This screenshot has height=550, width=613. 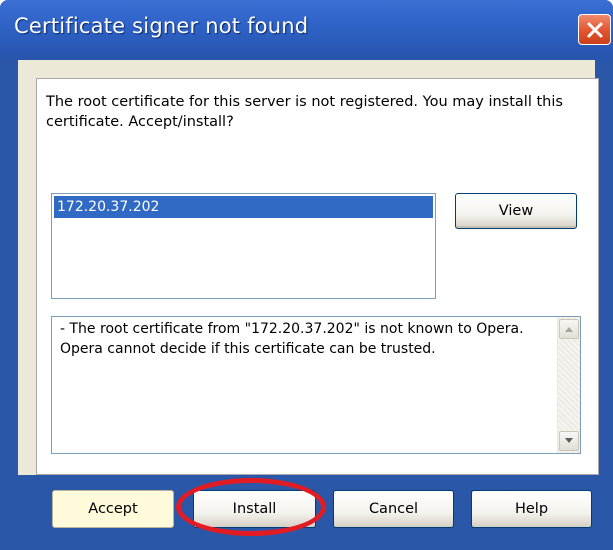 What do you see at coordinates (393, 509) in the screenshot?
I see `cancel-button: Cancel` at bounding box center [393, 509].